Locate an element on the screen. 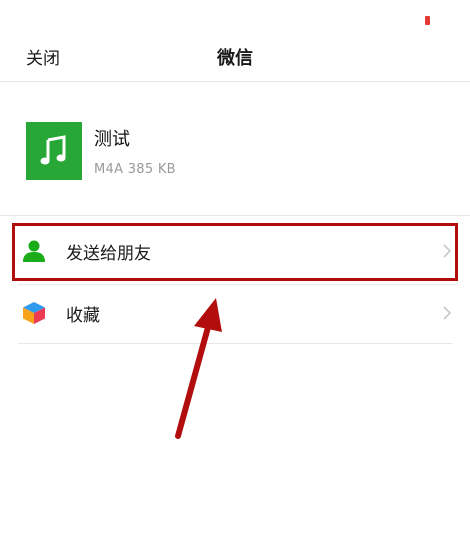  top-bar: 关闭 微信 is located at coordinates (235, 57).